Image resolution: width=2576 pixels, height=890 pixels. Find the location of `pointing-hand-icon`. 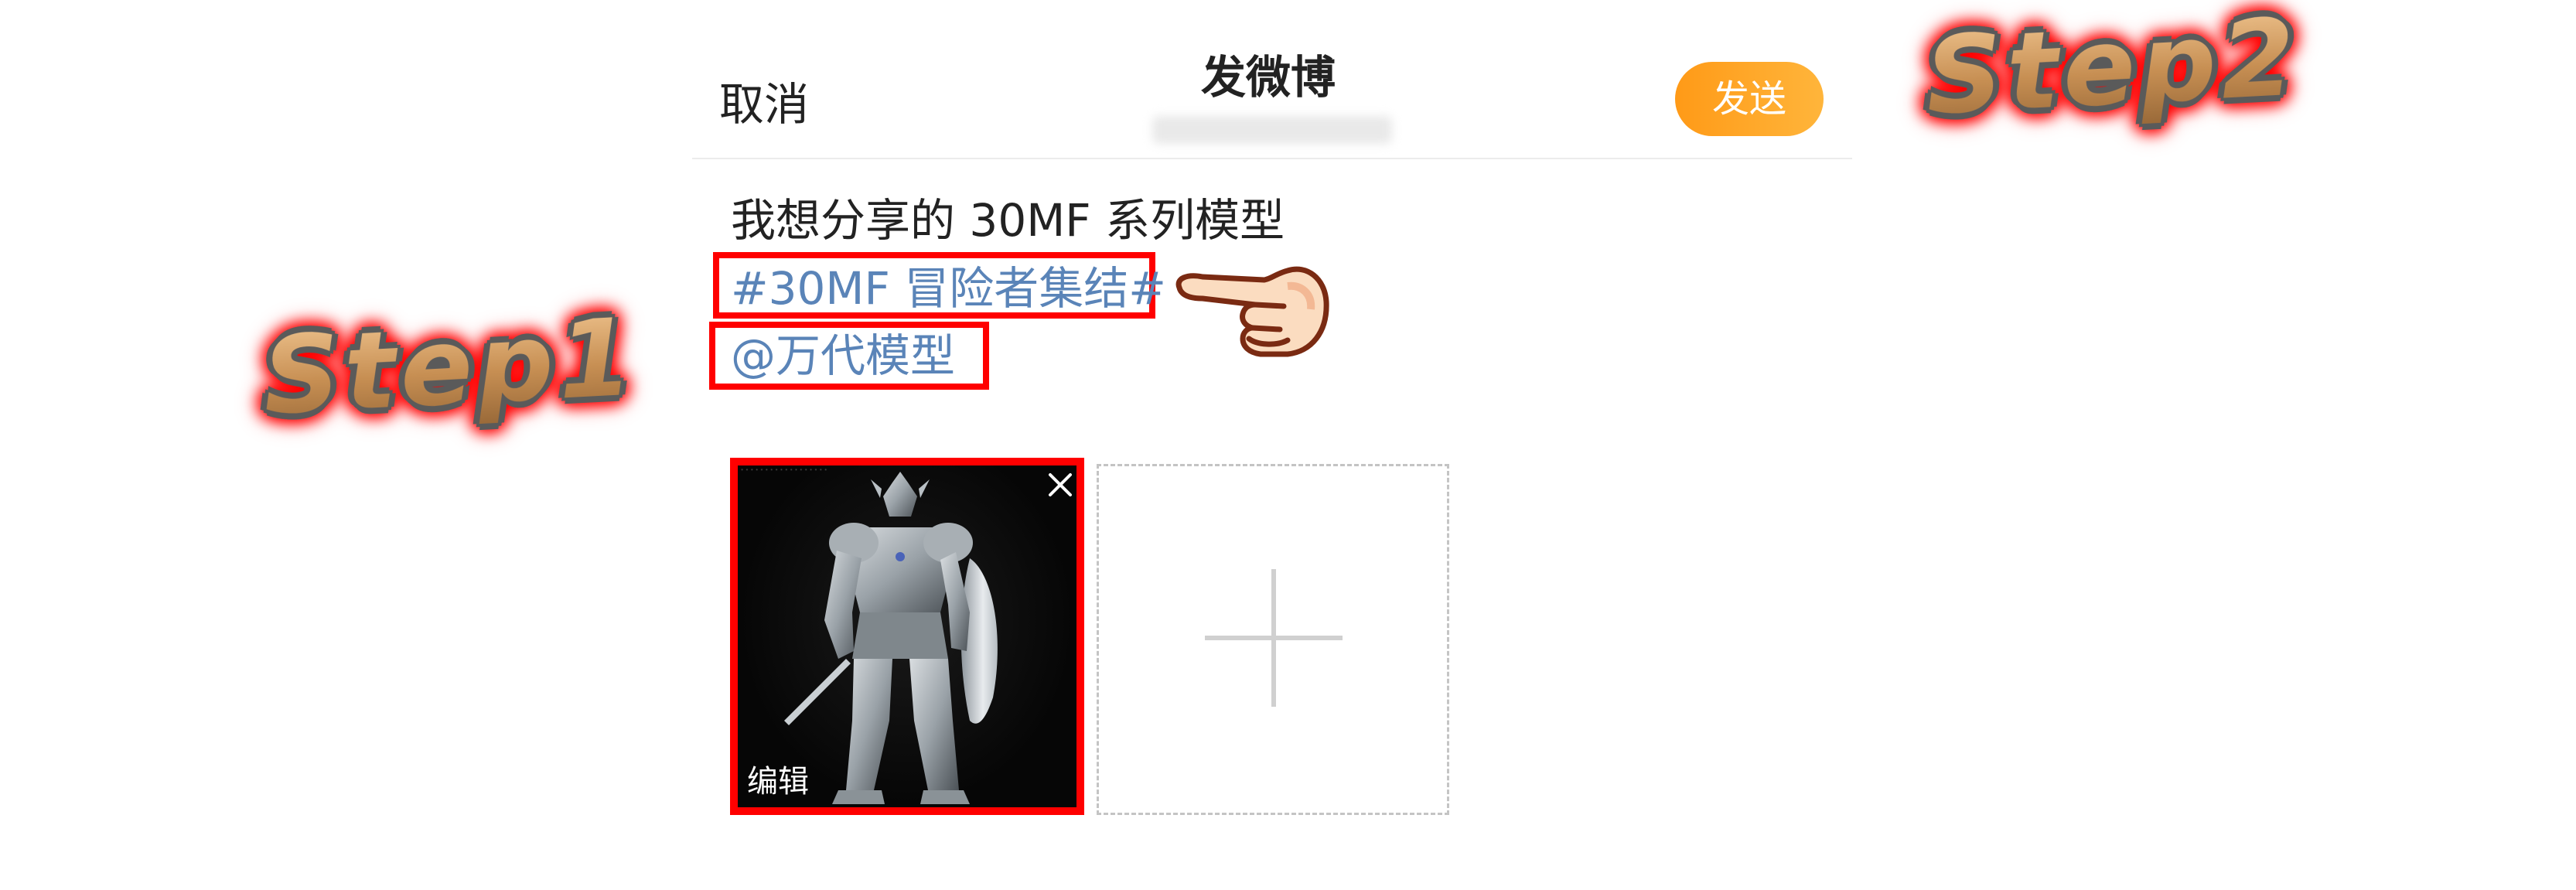

pointing-hand-icon is located at coordinates (1252, 311).